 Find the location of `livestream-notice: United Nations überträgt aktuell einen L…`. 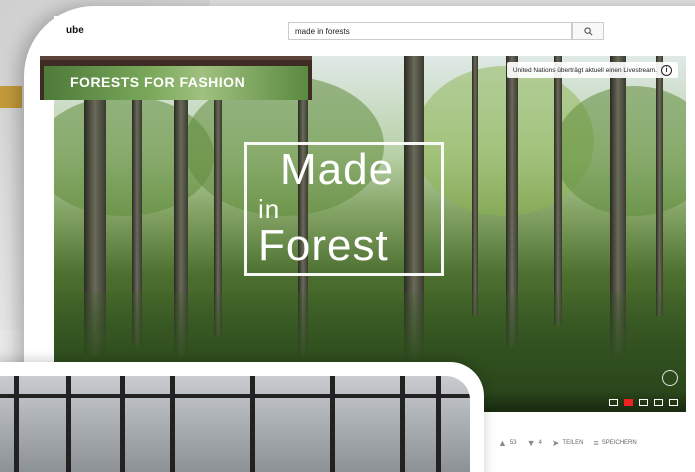

livestream-notice: United Nations überträgt aktuell einen L… is located at coordinates (592, 70).